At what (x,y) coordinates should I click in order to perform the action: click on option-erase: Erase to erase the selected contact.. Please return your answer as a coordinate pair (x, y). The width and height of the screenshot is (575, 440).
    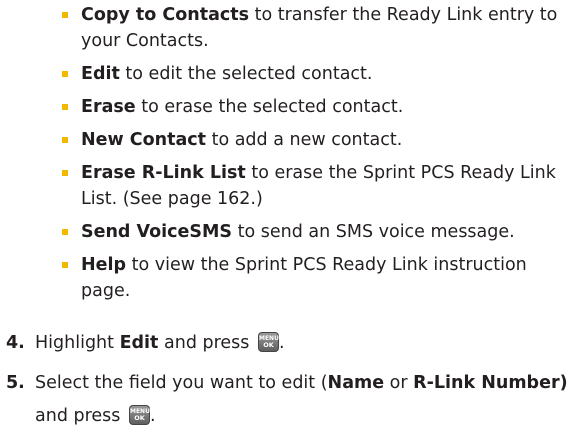
    Looking at the image, I should click on (314, 107).